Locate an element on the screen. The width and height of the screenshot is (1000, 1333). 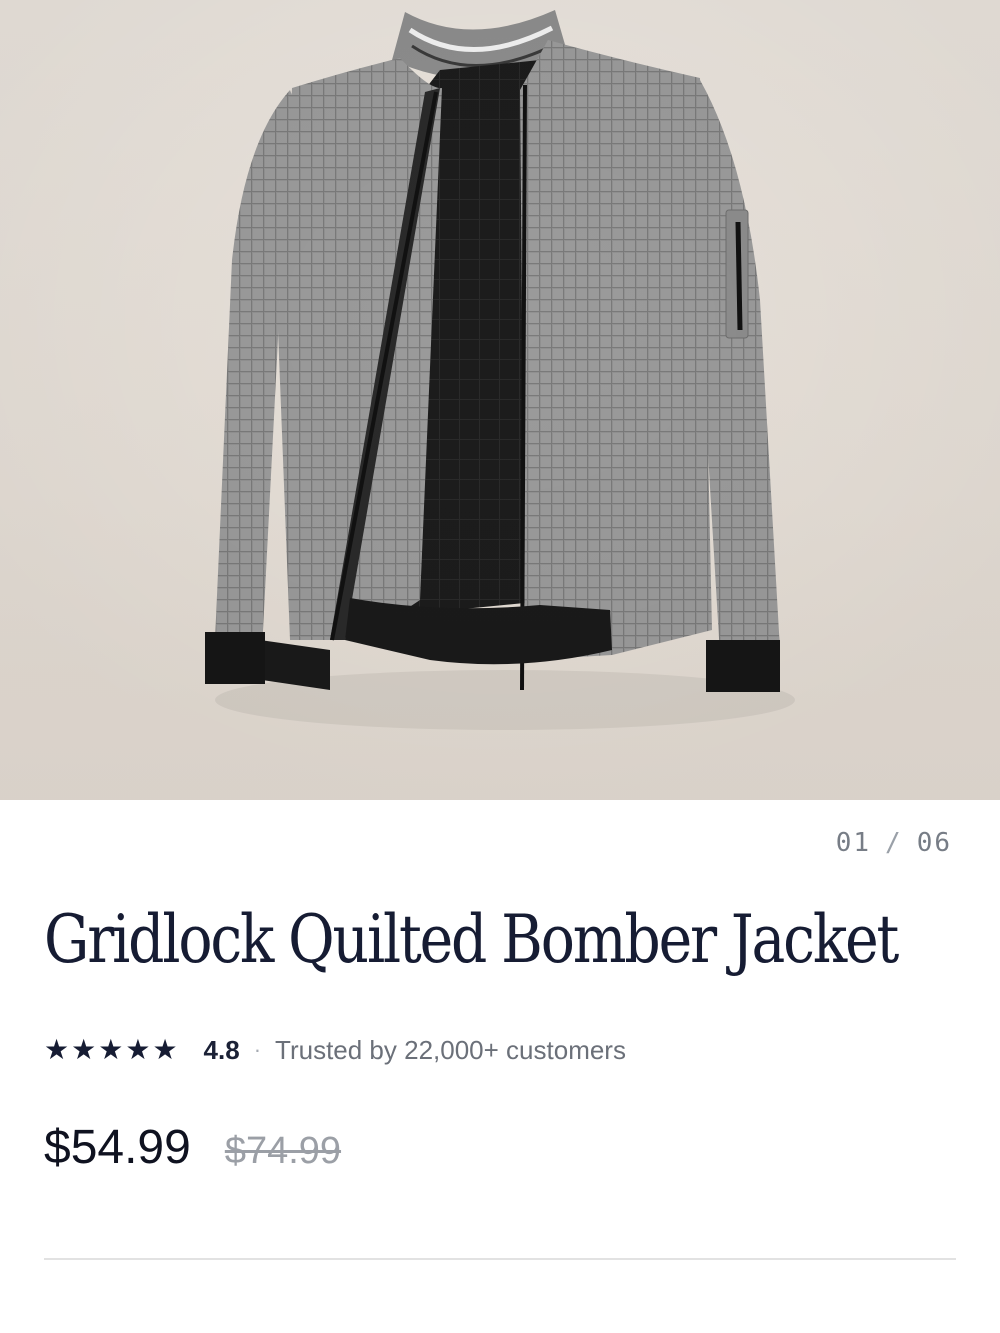
rating-value: 4.8 is located at coordinates (221, 1049).